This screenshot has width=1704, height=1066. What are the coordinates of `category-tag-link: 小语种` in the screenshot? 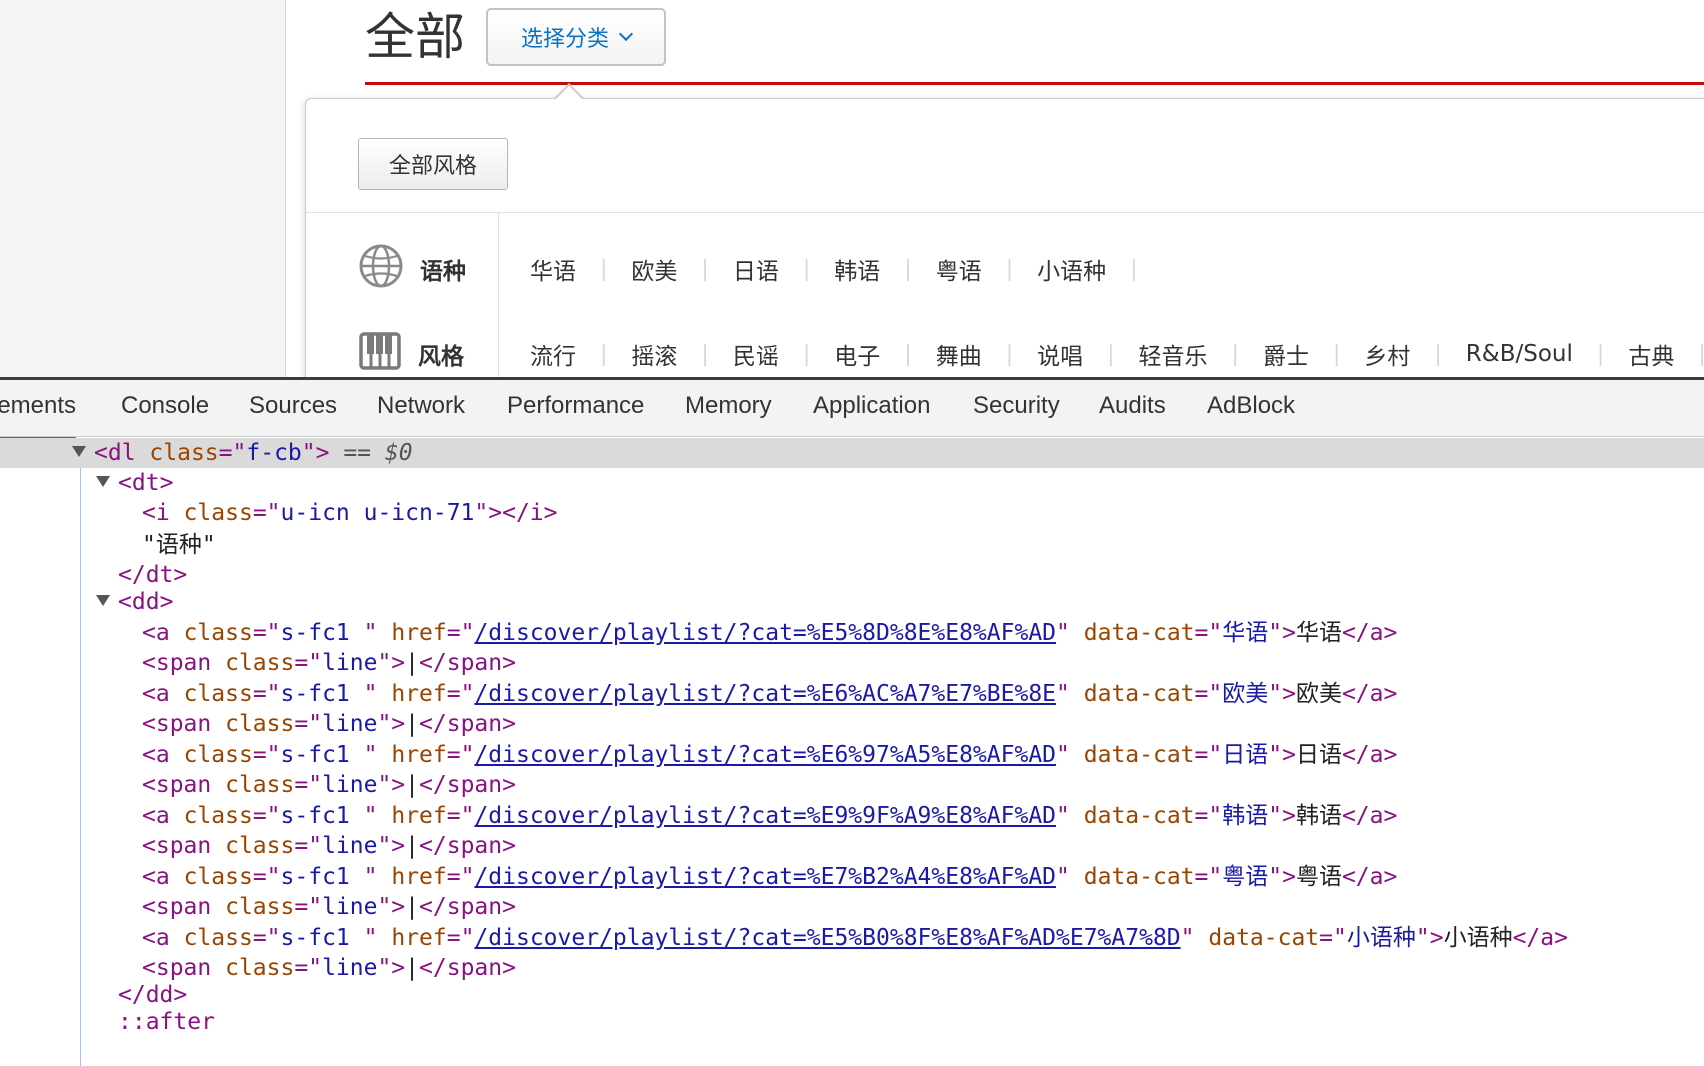 It's located at (1071, 269).